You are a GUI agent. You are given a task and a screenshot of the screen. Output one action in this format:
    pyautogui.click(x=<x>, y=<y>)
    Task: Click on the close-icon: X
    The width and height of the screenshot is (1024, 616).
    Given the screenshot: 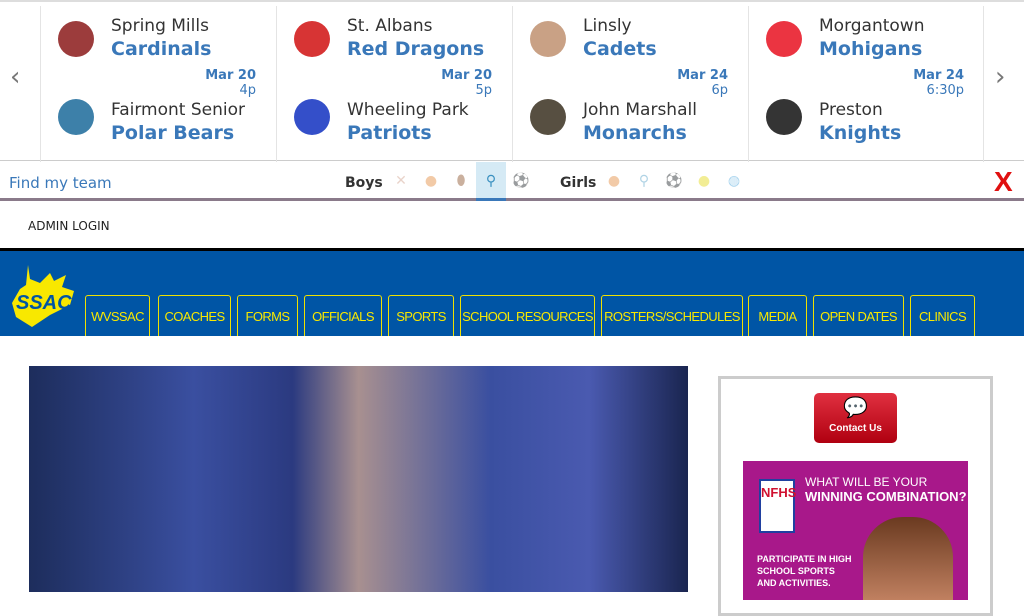 What is the action you would take?
    pyautogui.click(x=1003, y=182)
    